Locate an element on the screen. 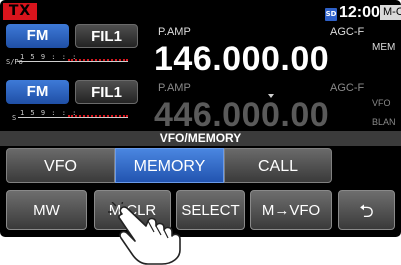 Image resolution: width=401 pixels, height=265 pixels. clock: 12:00 is located at coordinates (359, 12).